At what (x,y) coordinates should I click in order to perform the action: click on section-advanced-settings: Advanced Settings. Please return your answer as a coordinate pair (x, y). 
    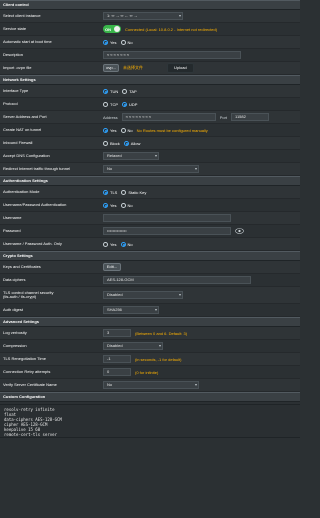
    Looking at the image, I should click on (150, 322).